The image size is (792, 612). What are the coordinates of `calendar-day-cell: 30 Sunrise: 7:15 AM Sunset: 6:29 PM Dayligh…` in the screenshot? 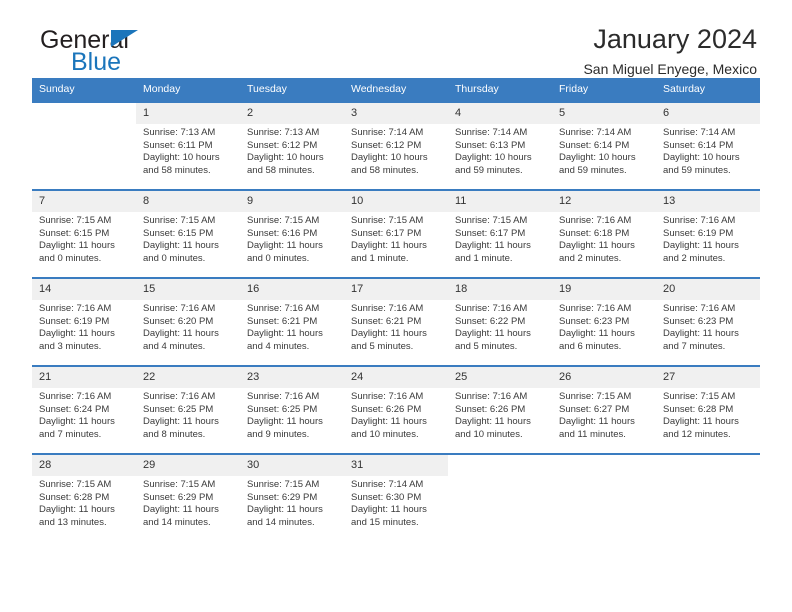 It's located at (292, 497).